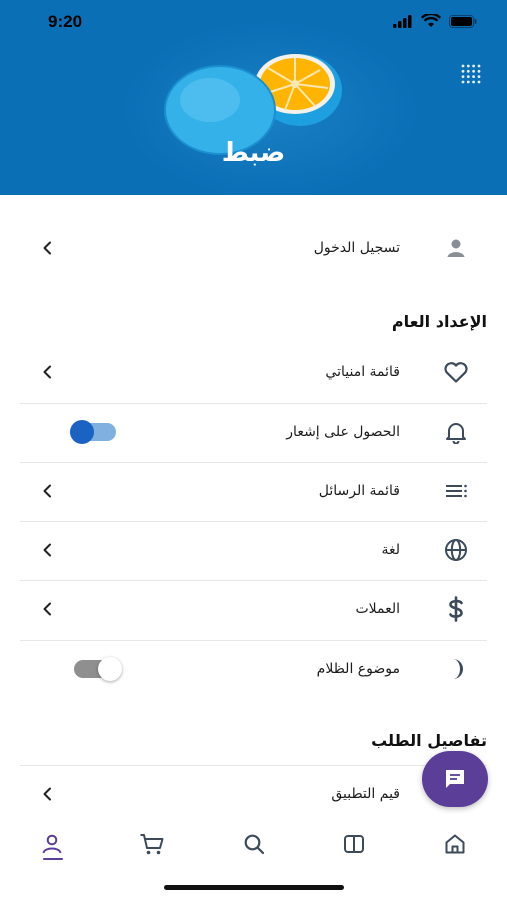 This screenshot has width=507, height=900. Describe the element at coordinates (254, 887) in the screenshot. I see `home-indicator` at that location.